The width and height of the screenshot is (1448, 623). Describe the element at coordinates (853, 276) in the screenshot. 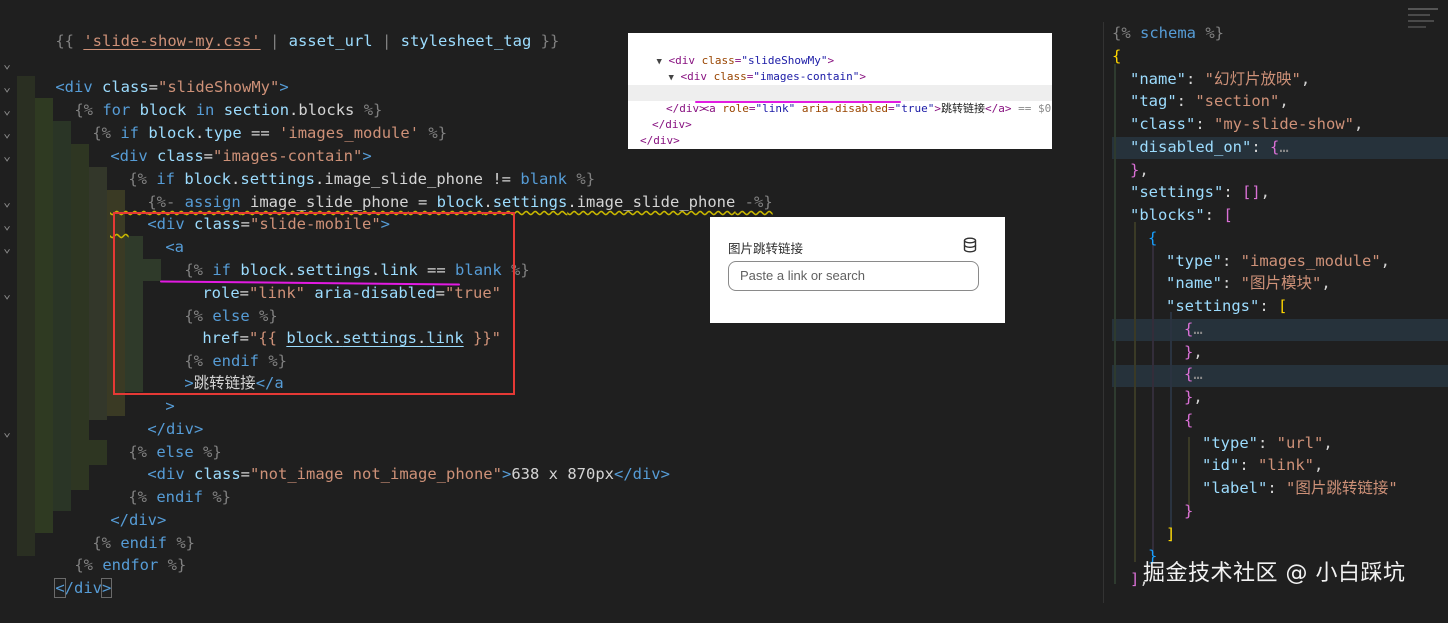

I see `link-search-input: Paste a link or search` at that location.